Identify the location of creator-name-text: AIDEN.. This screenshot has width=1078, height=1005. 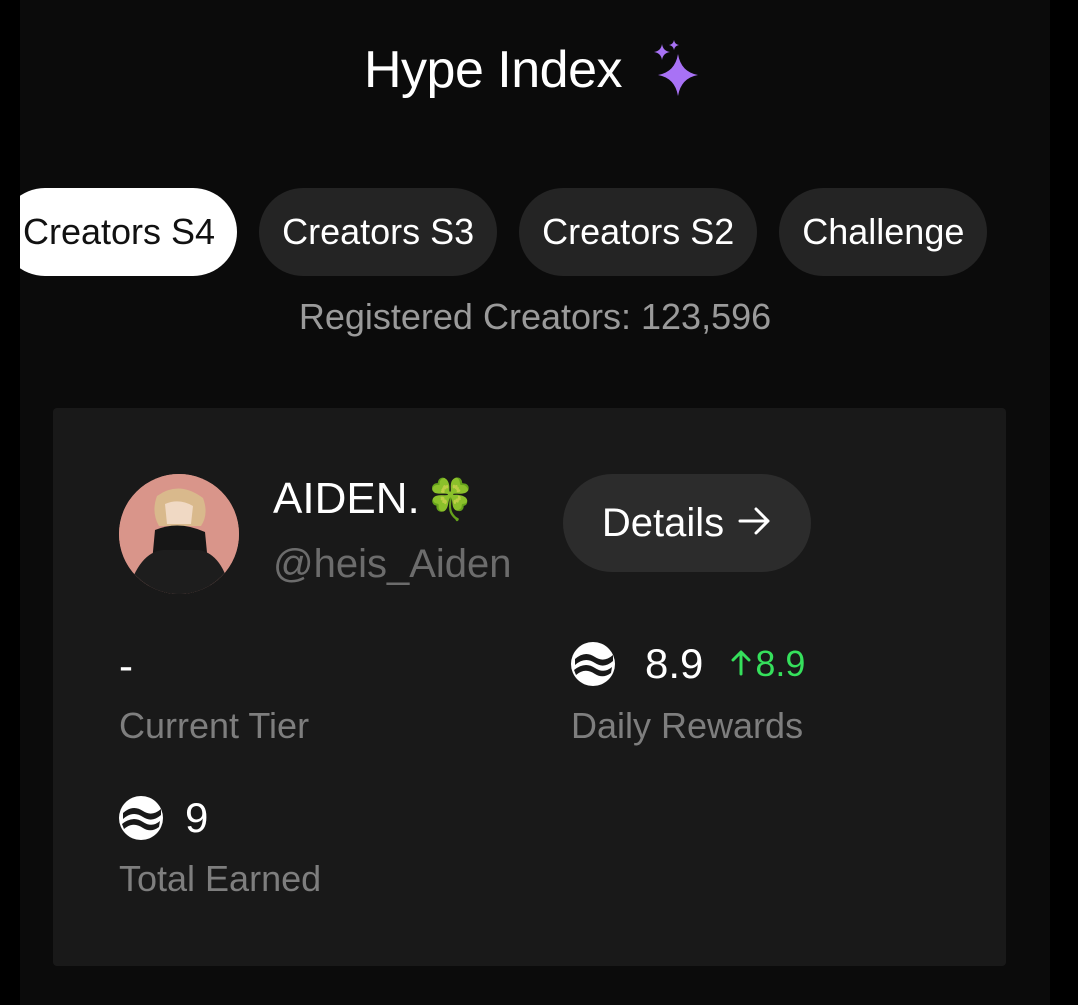
(346, 498).